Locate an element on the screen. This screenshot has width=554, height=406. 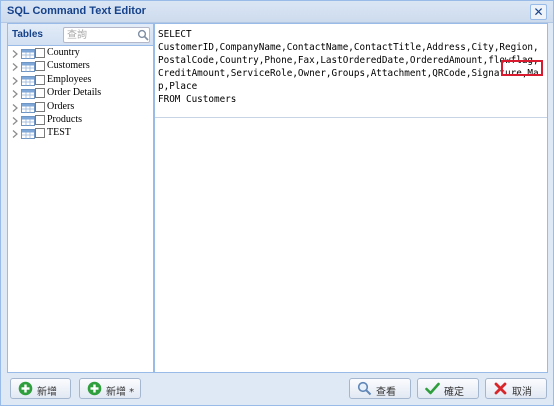
table-tree-item: Customers is located at coordinates (80, 67).